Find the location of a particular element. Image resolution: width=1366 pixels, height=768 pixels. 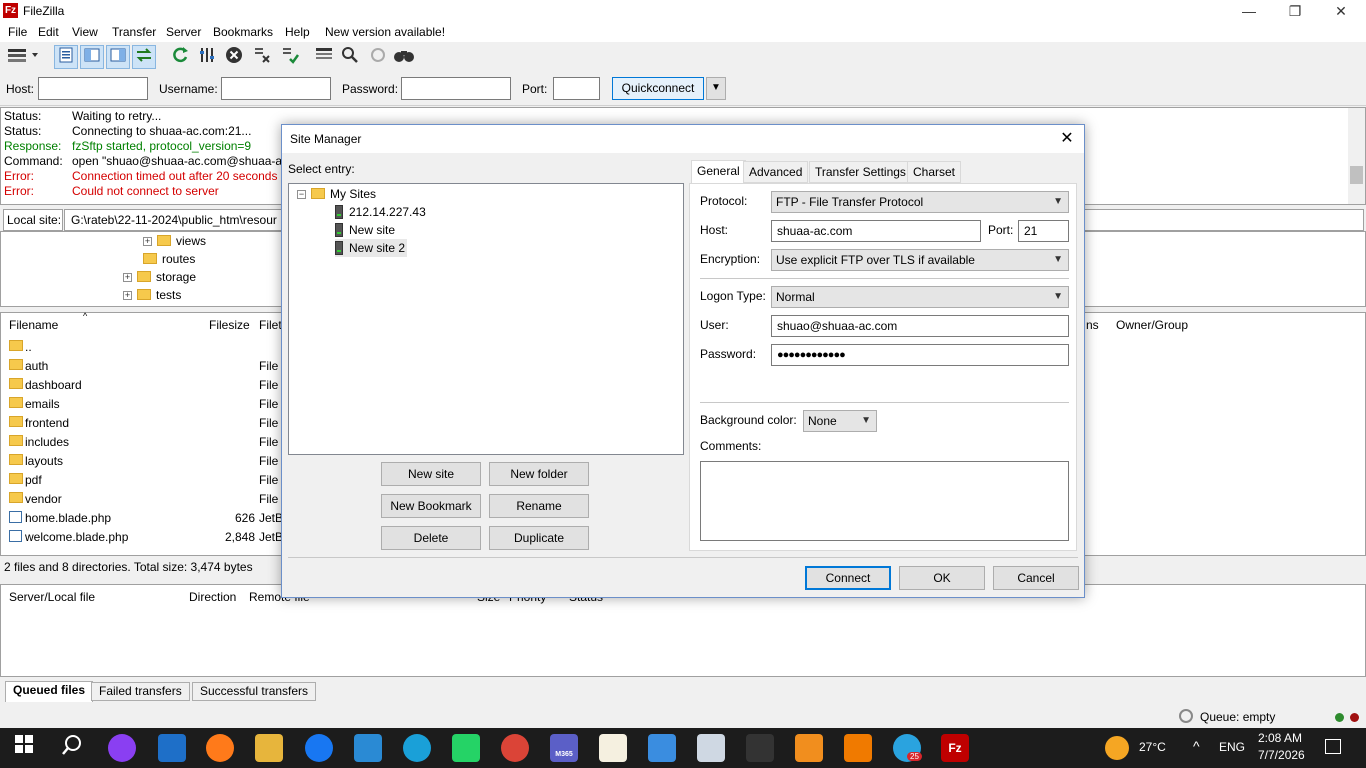

rename-button: Rename is located at coordinates (539, 506).